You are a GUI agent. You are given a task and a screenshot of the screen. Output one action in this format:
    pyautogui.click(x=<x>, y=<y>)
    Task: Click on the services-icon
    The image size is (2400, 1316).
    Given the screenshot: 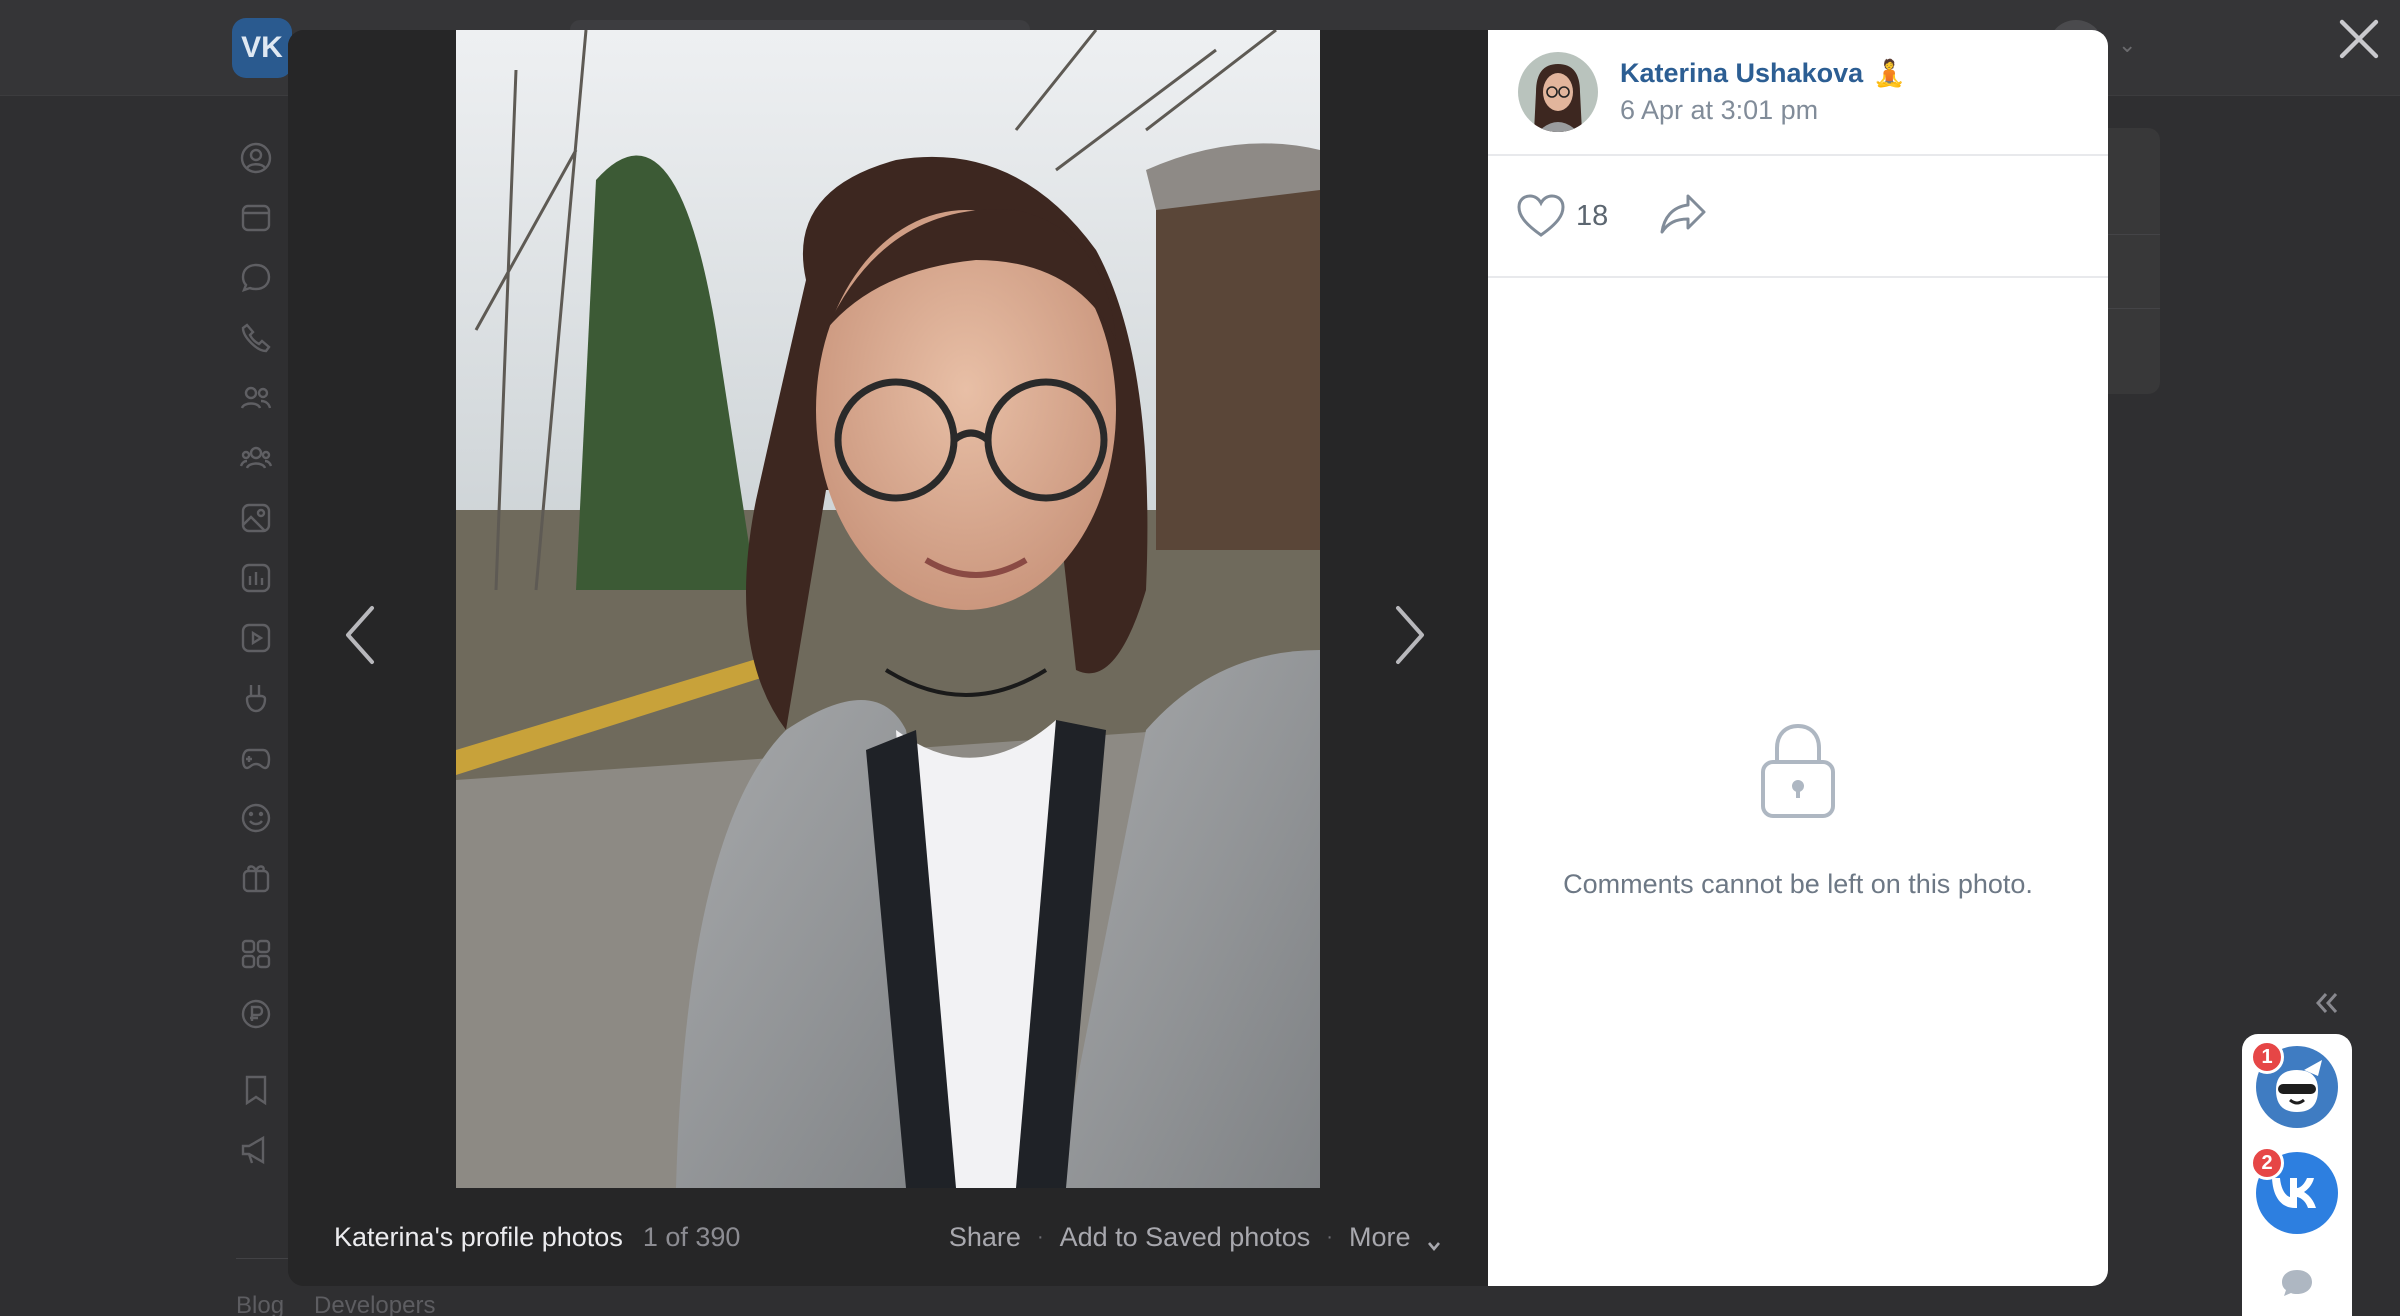 What is the action you would take?
    pyautogui.click(x=256, y=954)
    